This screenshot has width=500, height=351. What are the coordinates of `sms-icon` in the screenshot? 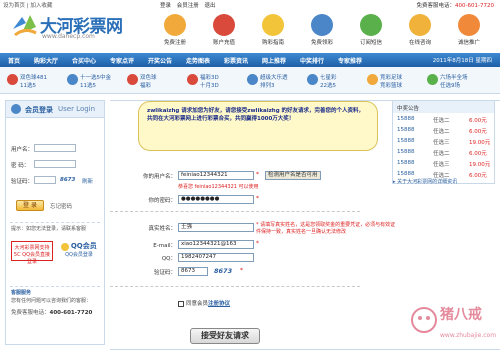 It's located at (371, 25).